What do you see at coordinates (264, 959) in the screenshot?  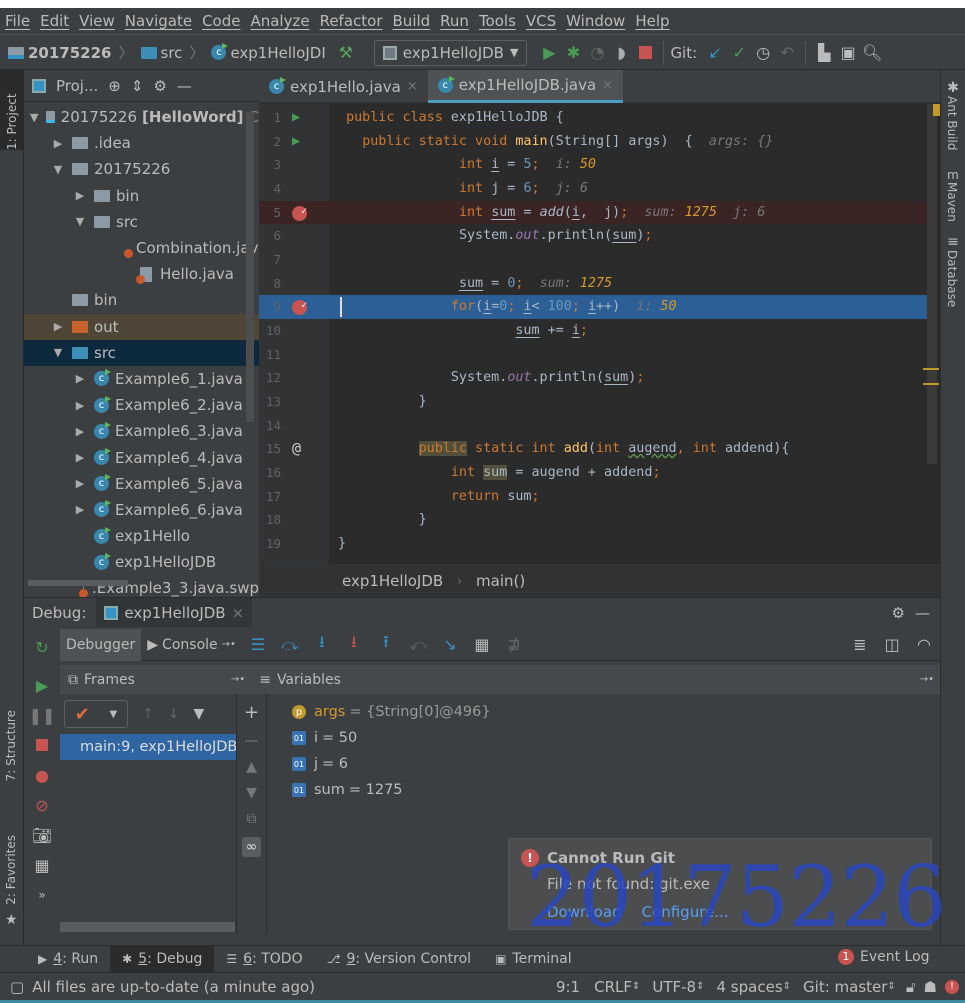 I see `bottom-tab: ☰ 6: TODO` at bounding box center [264, 959].